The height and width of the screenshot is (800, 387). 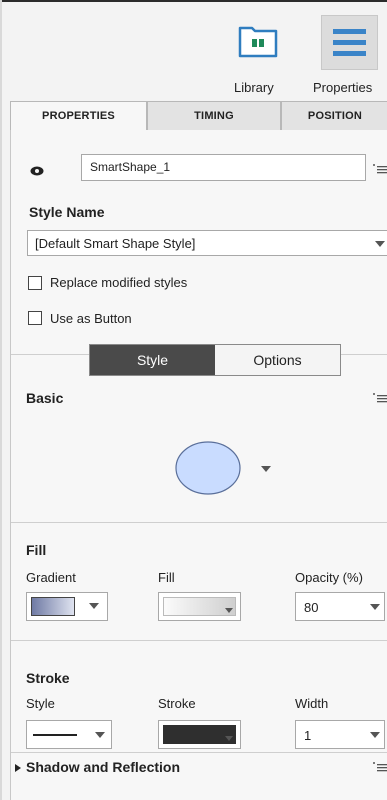 What do you see at coordinates (48, 678) in the screenshot?
I see `stroke-section-title: Stroke` at bounding box center [48, 678].